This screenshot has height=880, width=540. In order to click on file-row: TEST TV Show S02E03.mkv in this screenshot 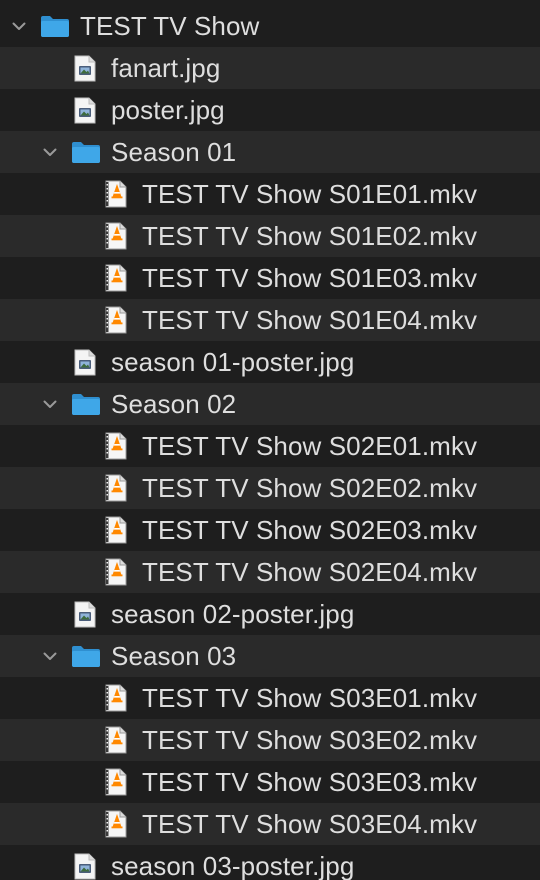, I will do `click(270, 530)`.